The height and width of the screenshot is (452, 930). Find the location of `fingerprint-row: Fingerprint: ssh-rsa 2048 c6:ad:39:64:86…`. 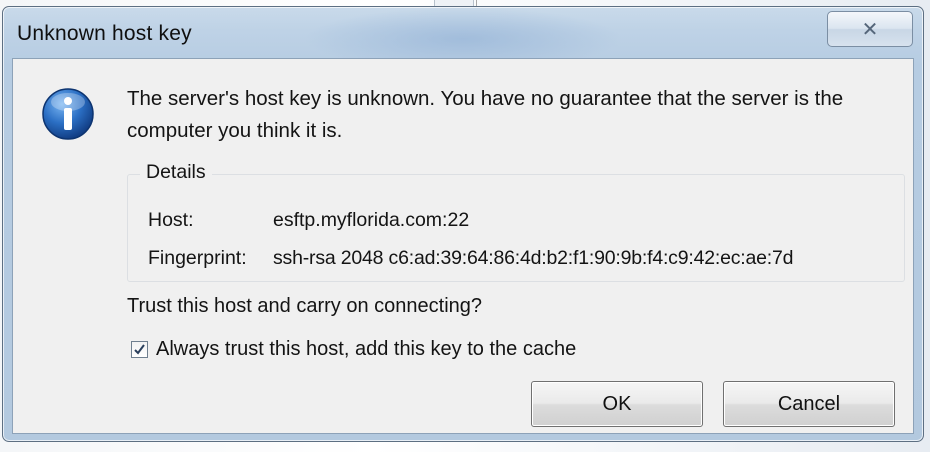

fingerprint-row: Fingerprint: ssh-rsa 2048 c6:ad:39:64:86… is located at coordinates (471, 258).